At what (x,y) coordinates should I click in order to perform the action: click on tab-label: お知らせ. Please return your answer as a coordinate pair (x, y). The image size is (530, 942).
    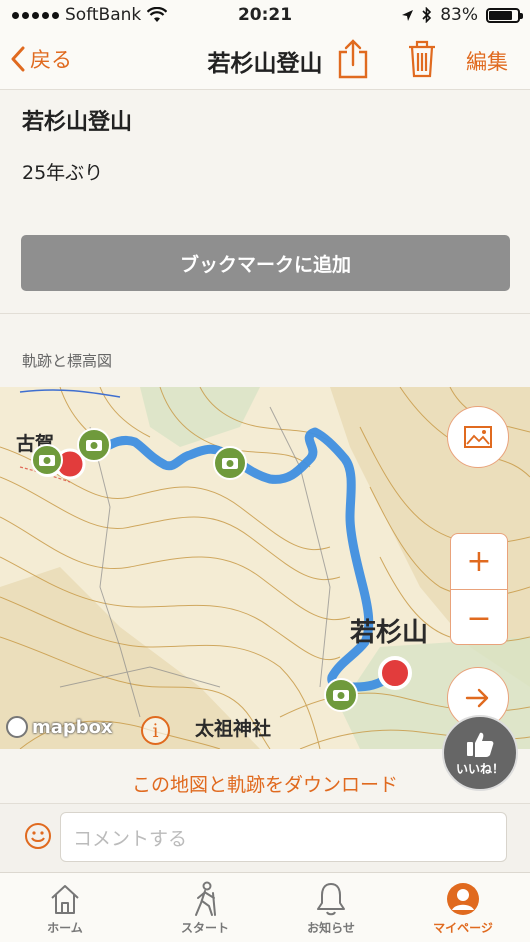
    Looking at the image, I should click on (331, 928).